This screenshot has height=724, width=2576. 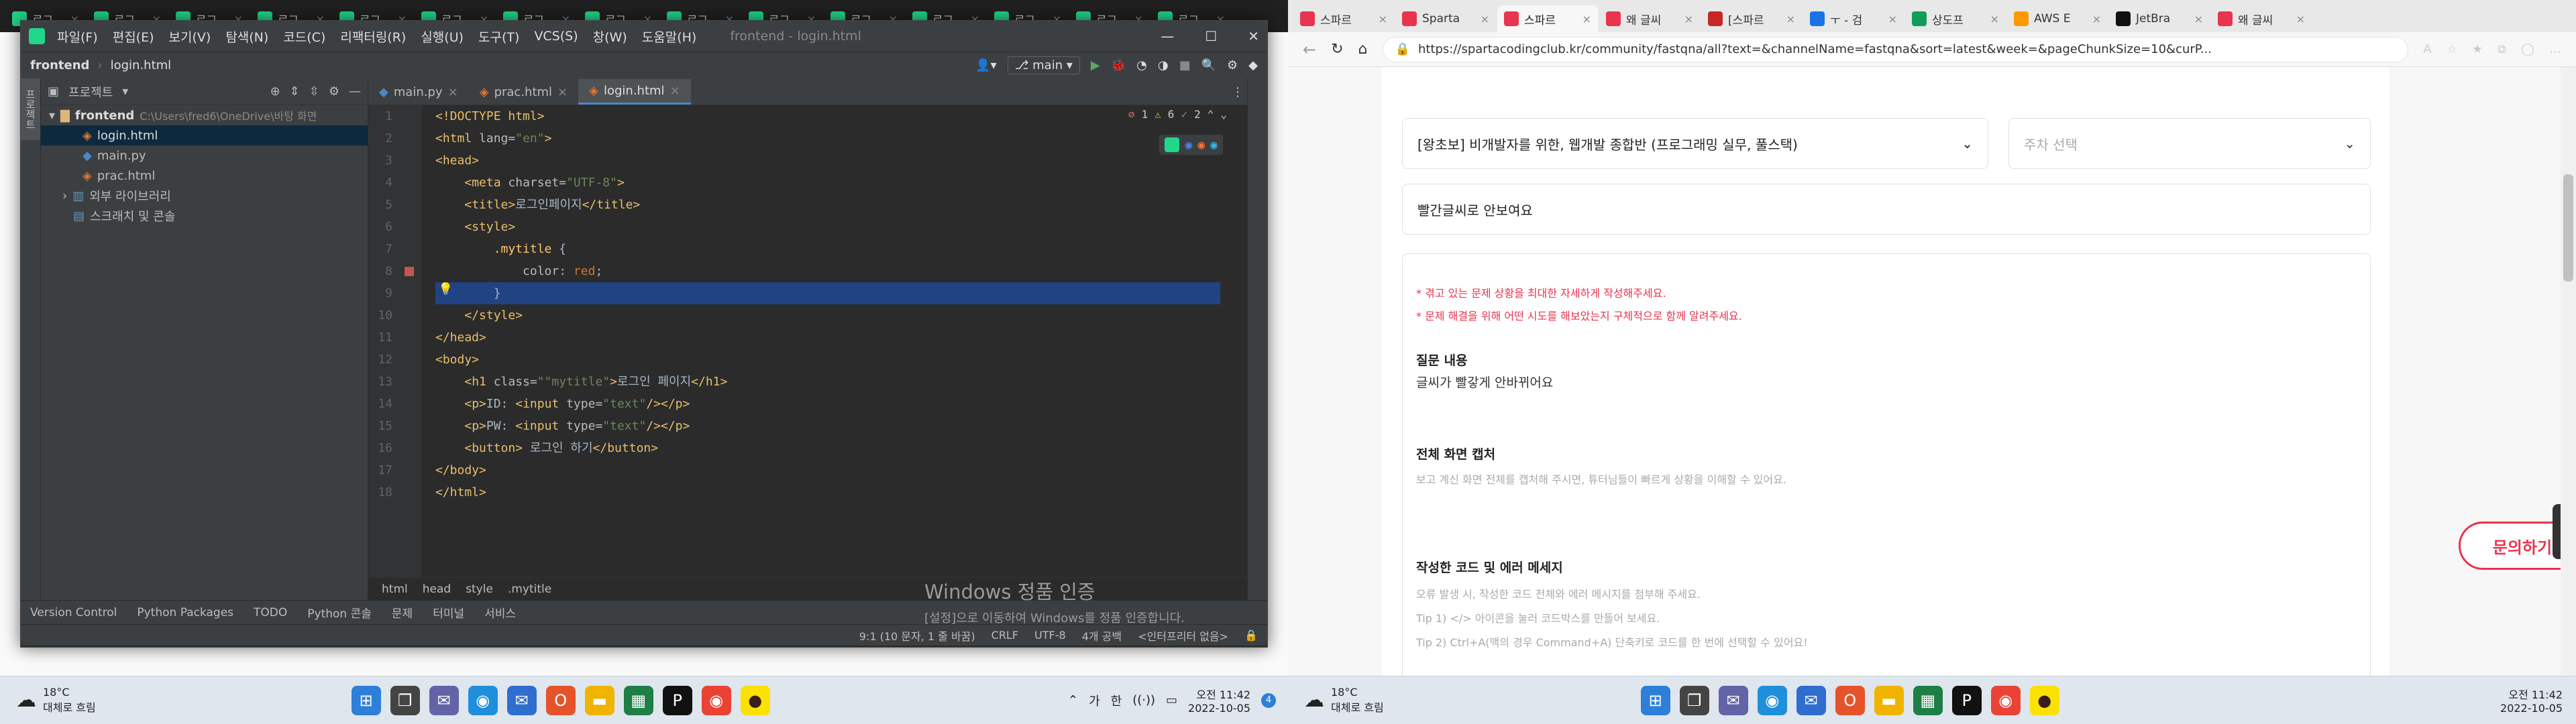 What do you see at coordinates (442, 36) in the screenshot?
I see `menu-item: 실행(U)` at bounding box center [442, 36].